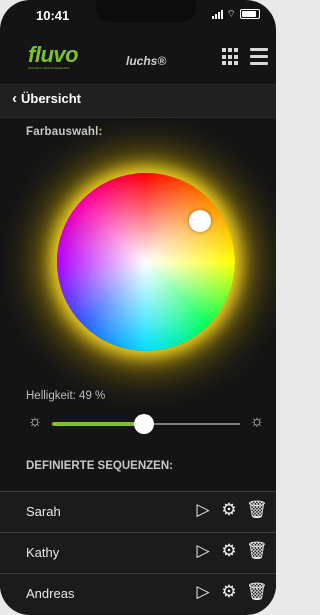 The image size is (320, 615). I want to click on slider-fill, so click(98, 424).